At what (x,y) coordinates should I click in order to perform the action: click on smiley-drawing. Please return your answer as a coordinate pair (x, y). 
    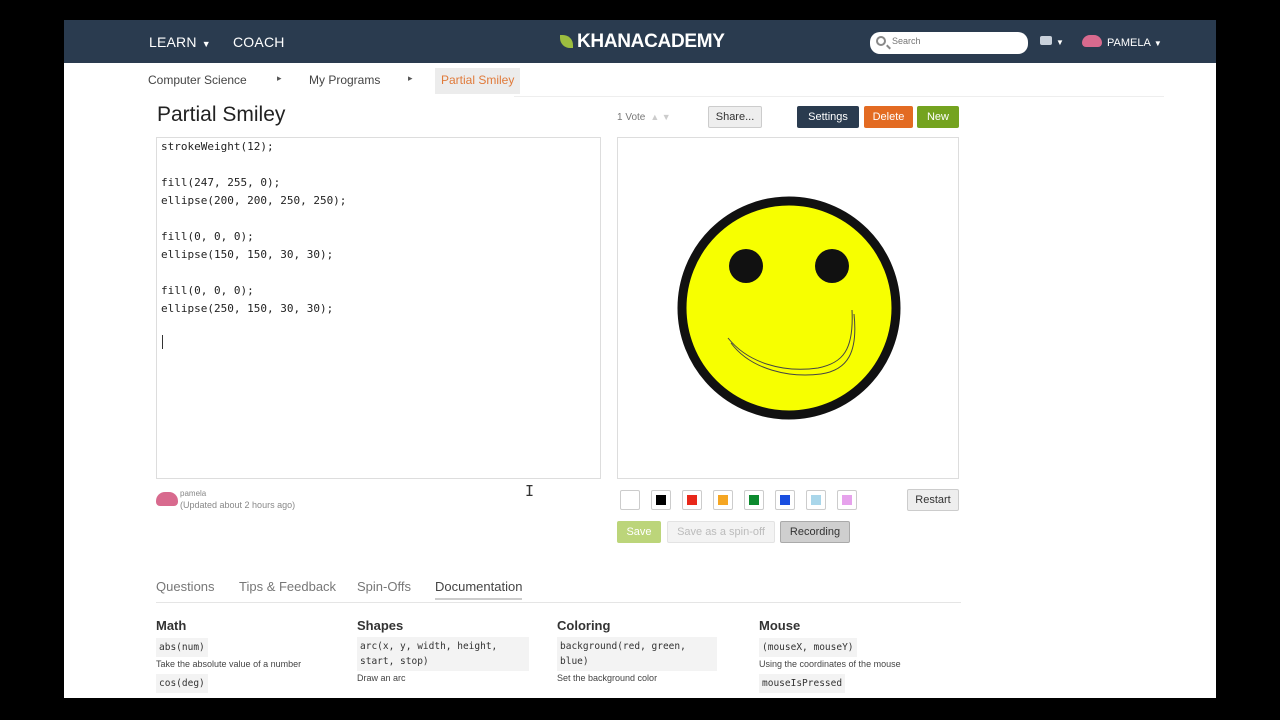
    Looking at the image, I should click on (789, 308).